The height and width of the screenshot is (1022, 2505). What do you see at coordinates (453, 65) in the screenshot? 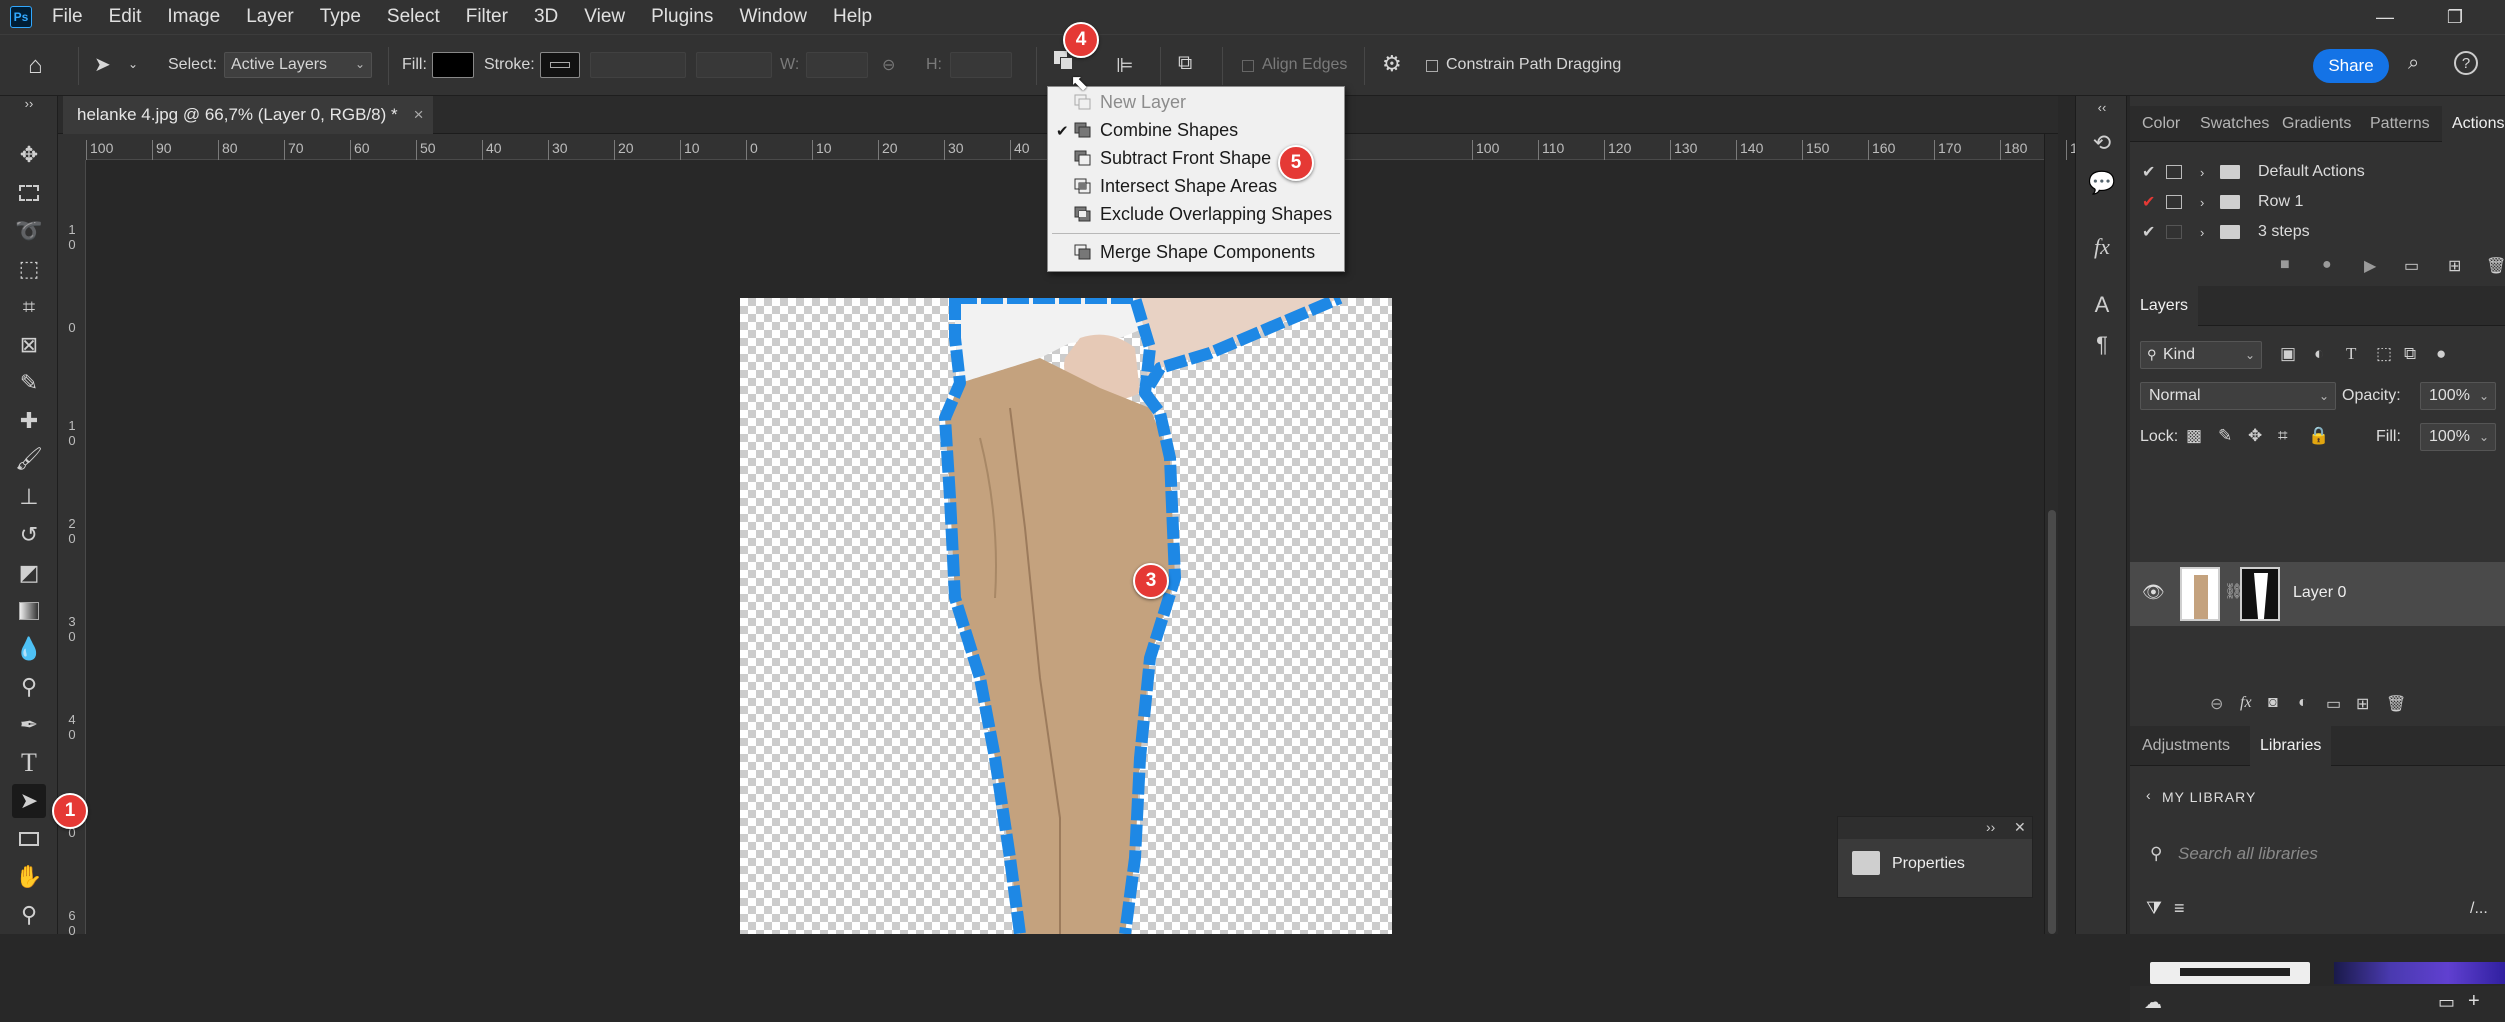
I see `fill-swatch` at bounding box center [453, 65].